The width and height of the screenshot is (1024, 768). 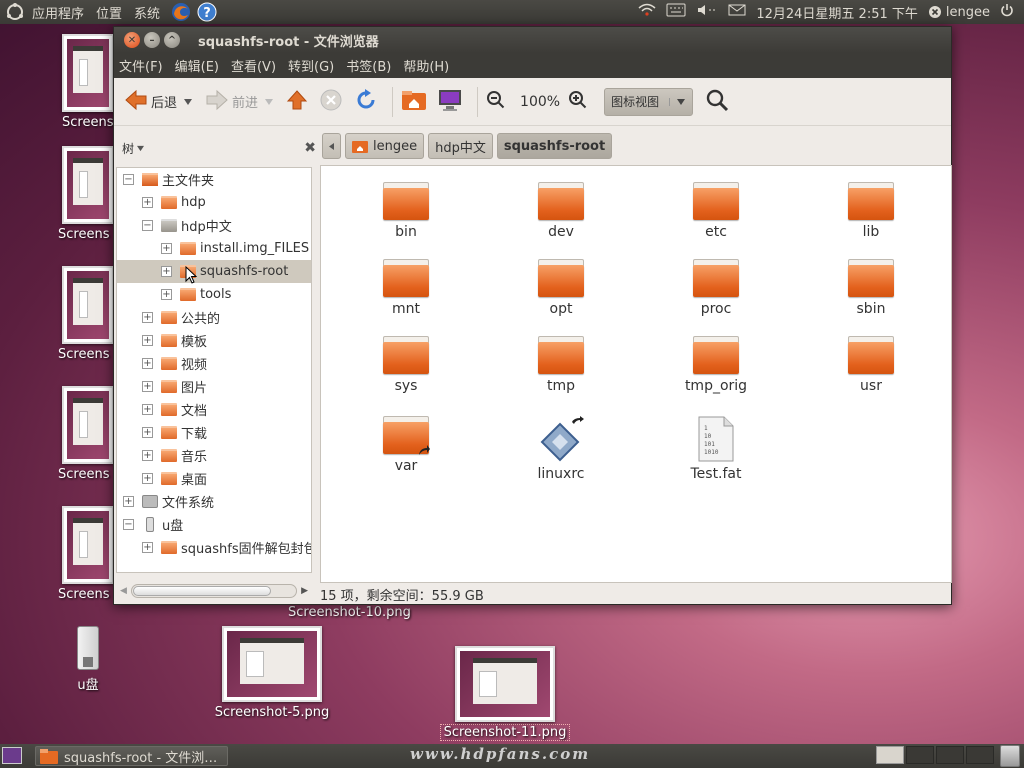 What do you see at coordinates (959, 12) in the screenshot?
I see `user-menu: lengee` at bounding box center [959, 12].